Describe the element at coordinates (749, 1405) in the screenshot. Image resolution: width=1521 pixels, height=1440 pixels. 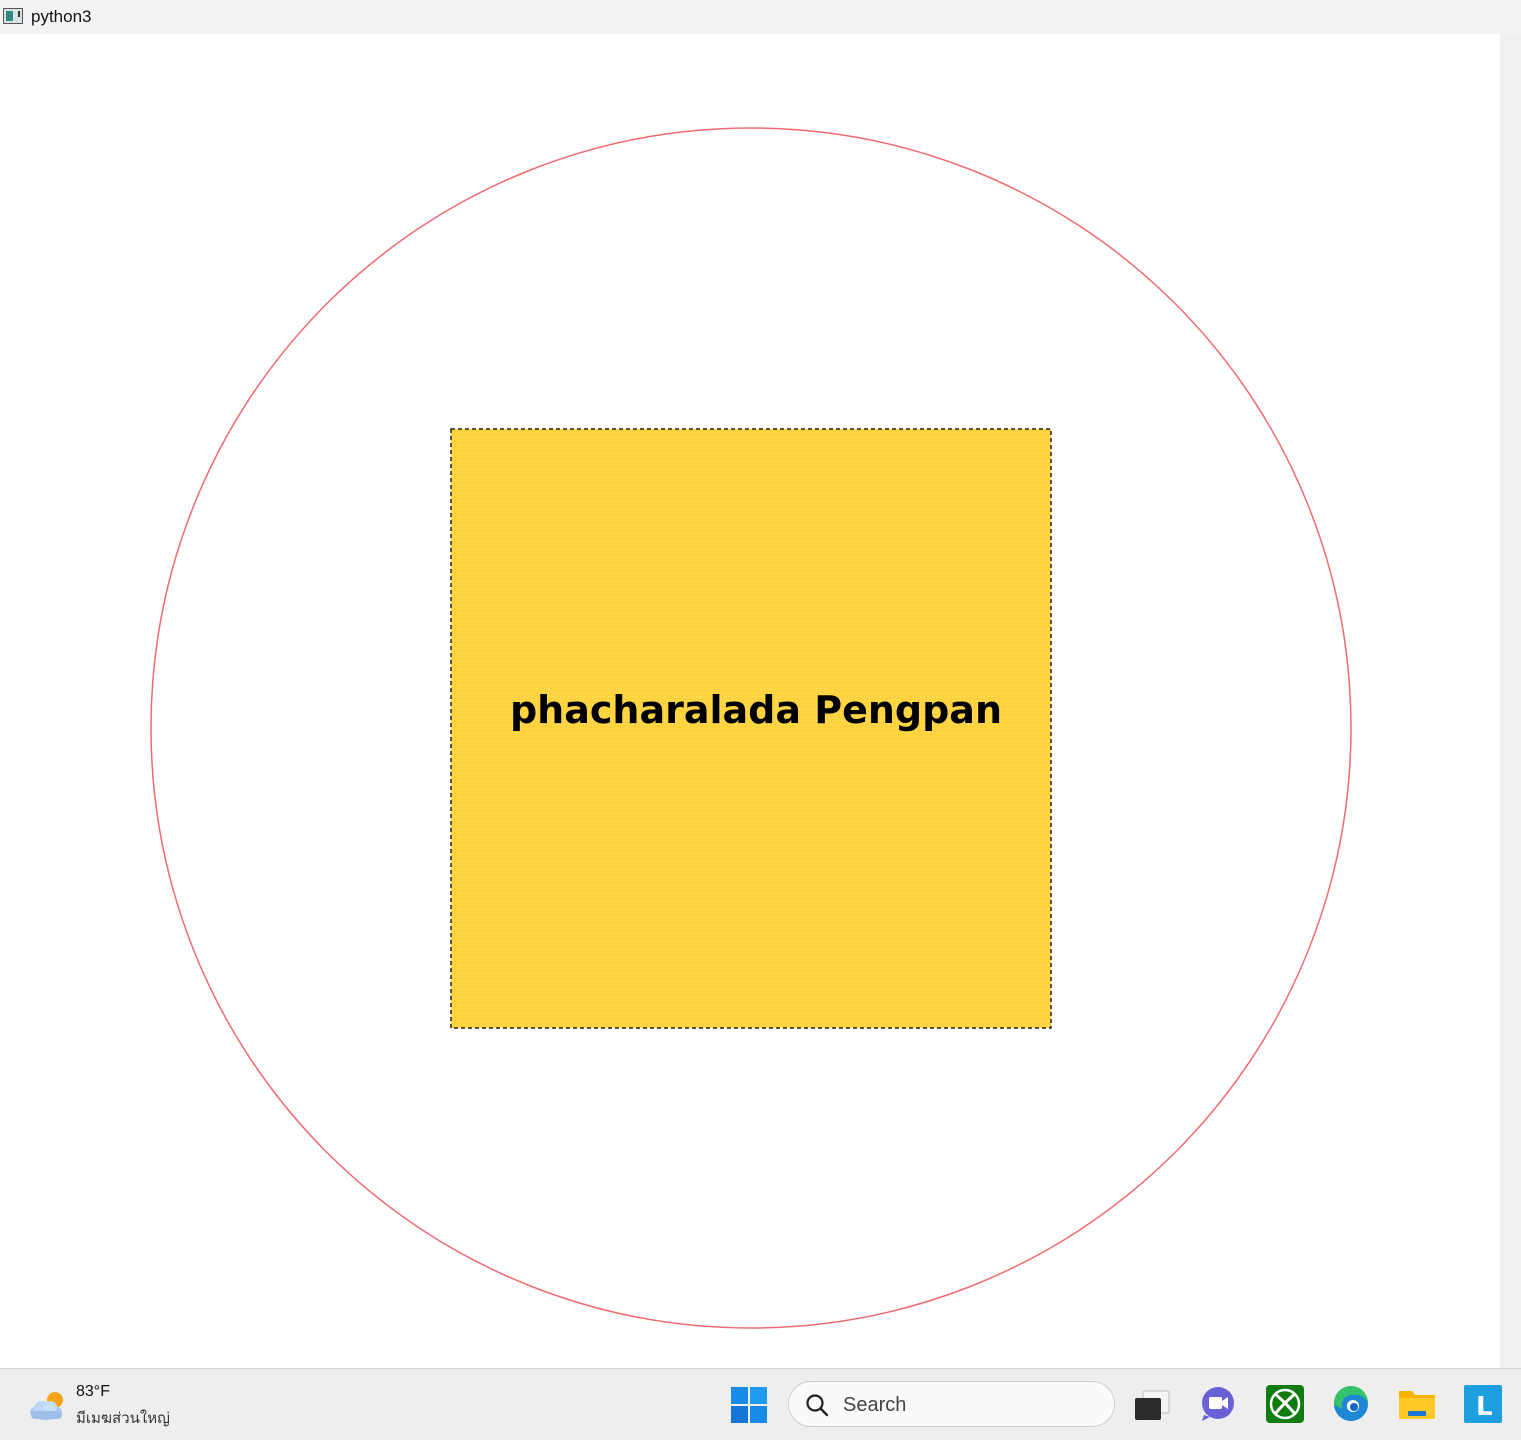
I see `windows-logo-icon` at that location.